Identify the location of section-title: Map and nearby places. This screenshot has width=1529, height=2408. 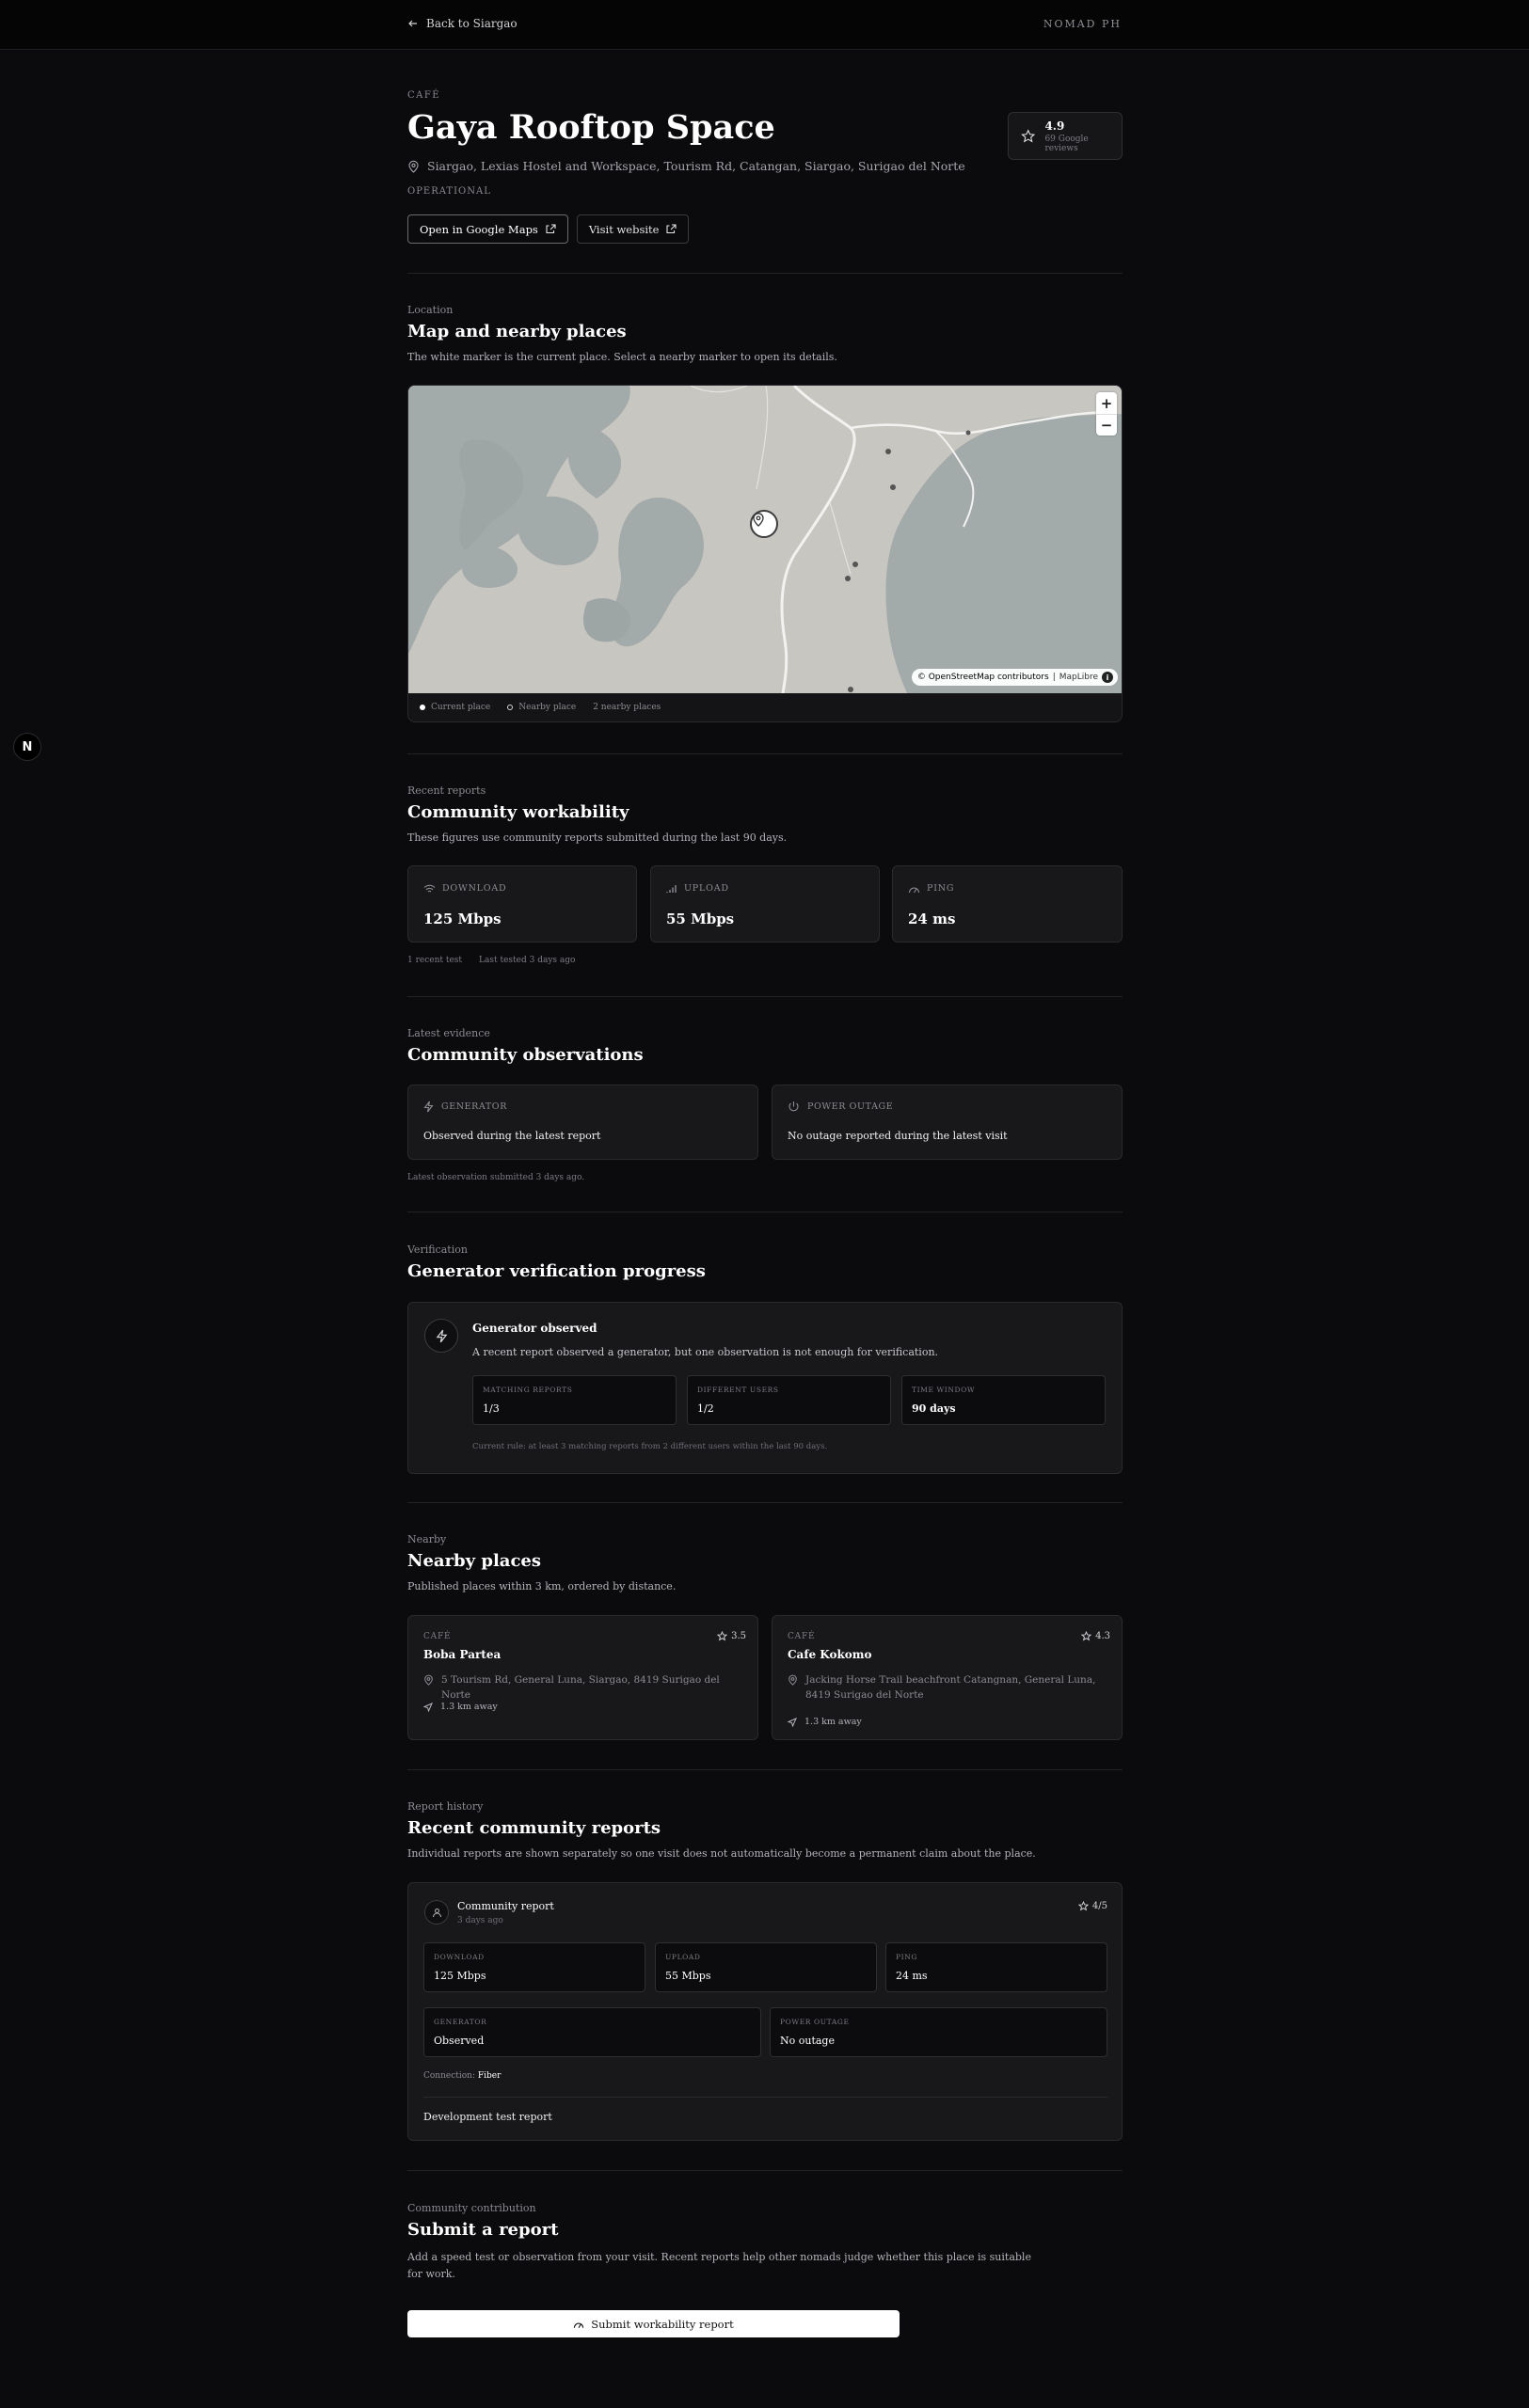
(517, 332).